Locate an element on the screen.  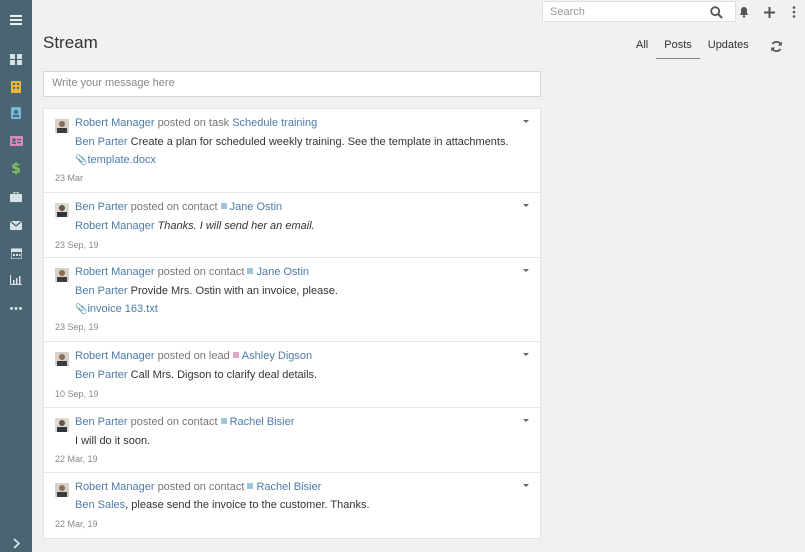
plus-icon is located at coordinates (769, 12).